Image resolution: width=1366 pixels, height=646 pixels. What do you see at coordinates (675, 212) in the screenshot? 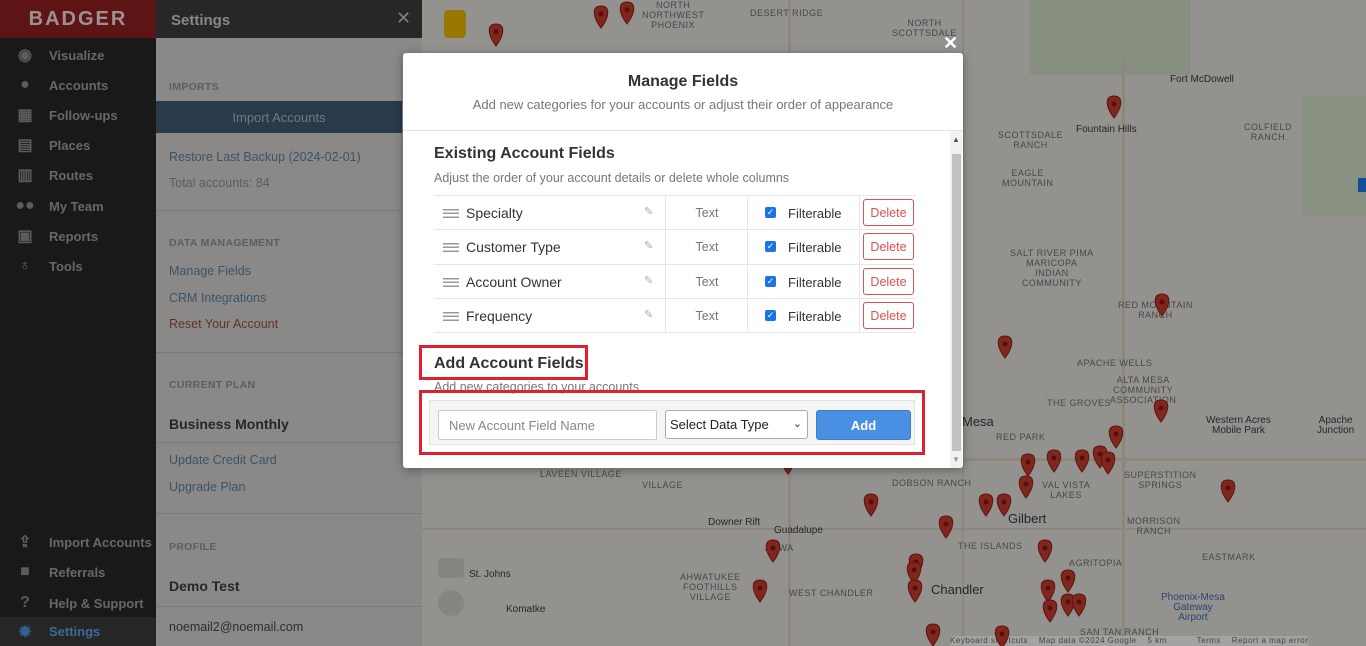
I see `field-row: Specialty ✎ Text ✓ Filterable Delete` at bounding box center [675, 212].